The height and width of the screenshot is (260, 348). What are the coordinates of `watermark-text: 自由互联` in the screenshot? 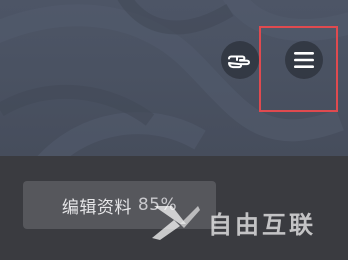 It's located at (262, 224).